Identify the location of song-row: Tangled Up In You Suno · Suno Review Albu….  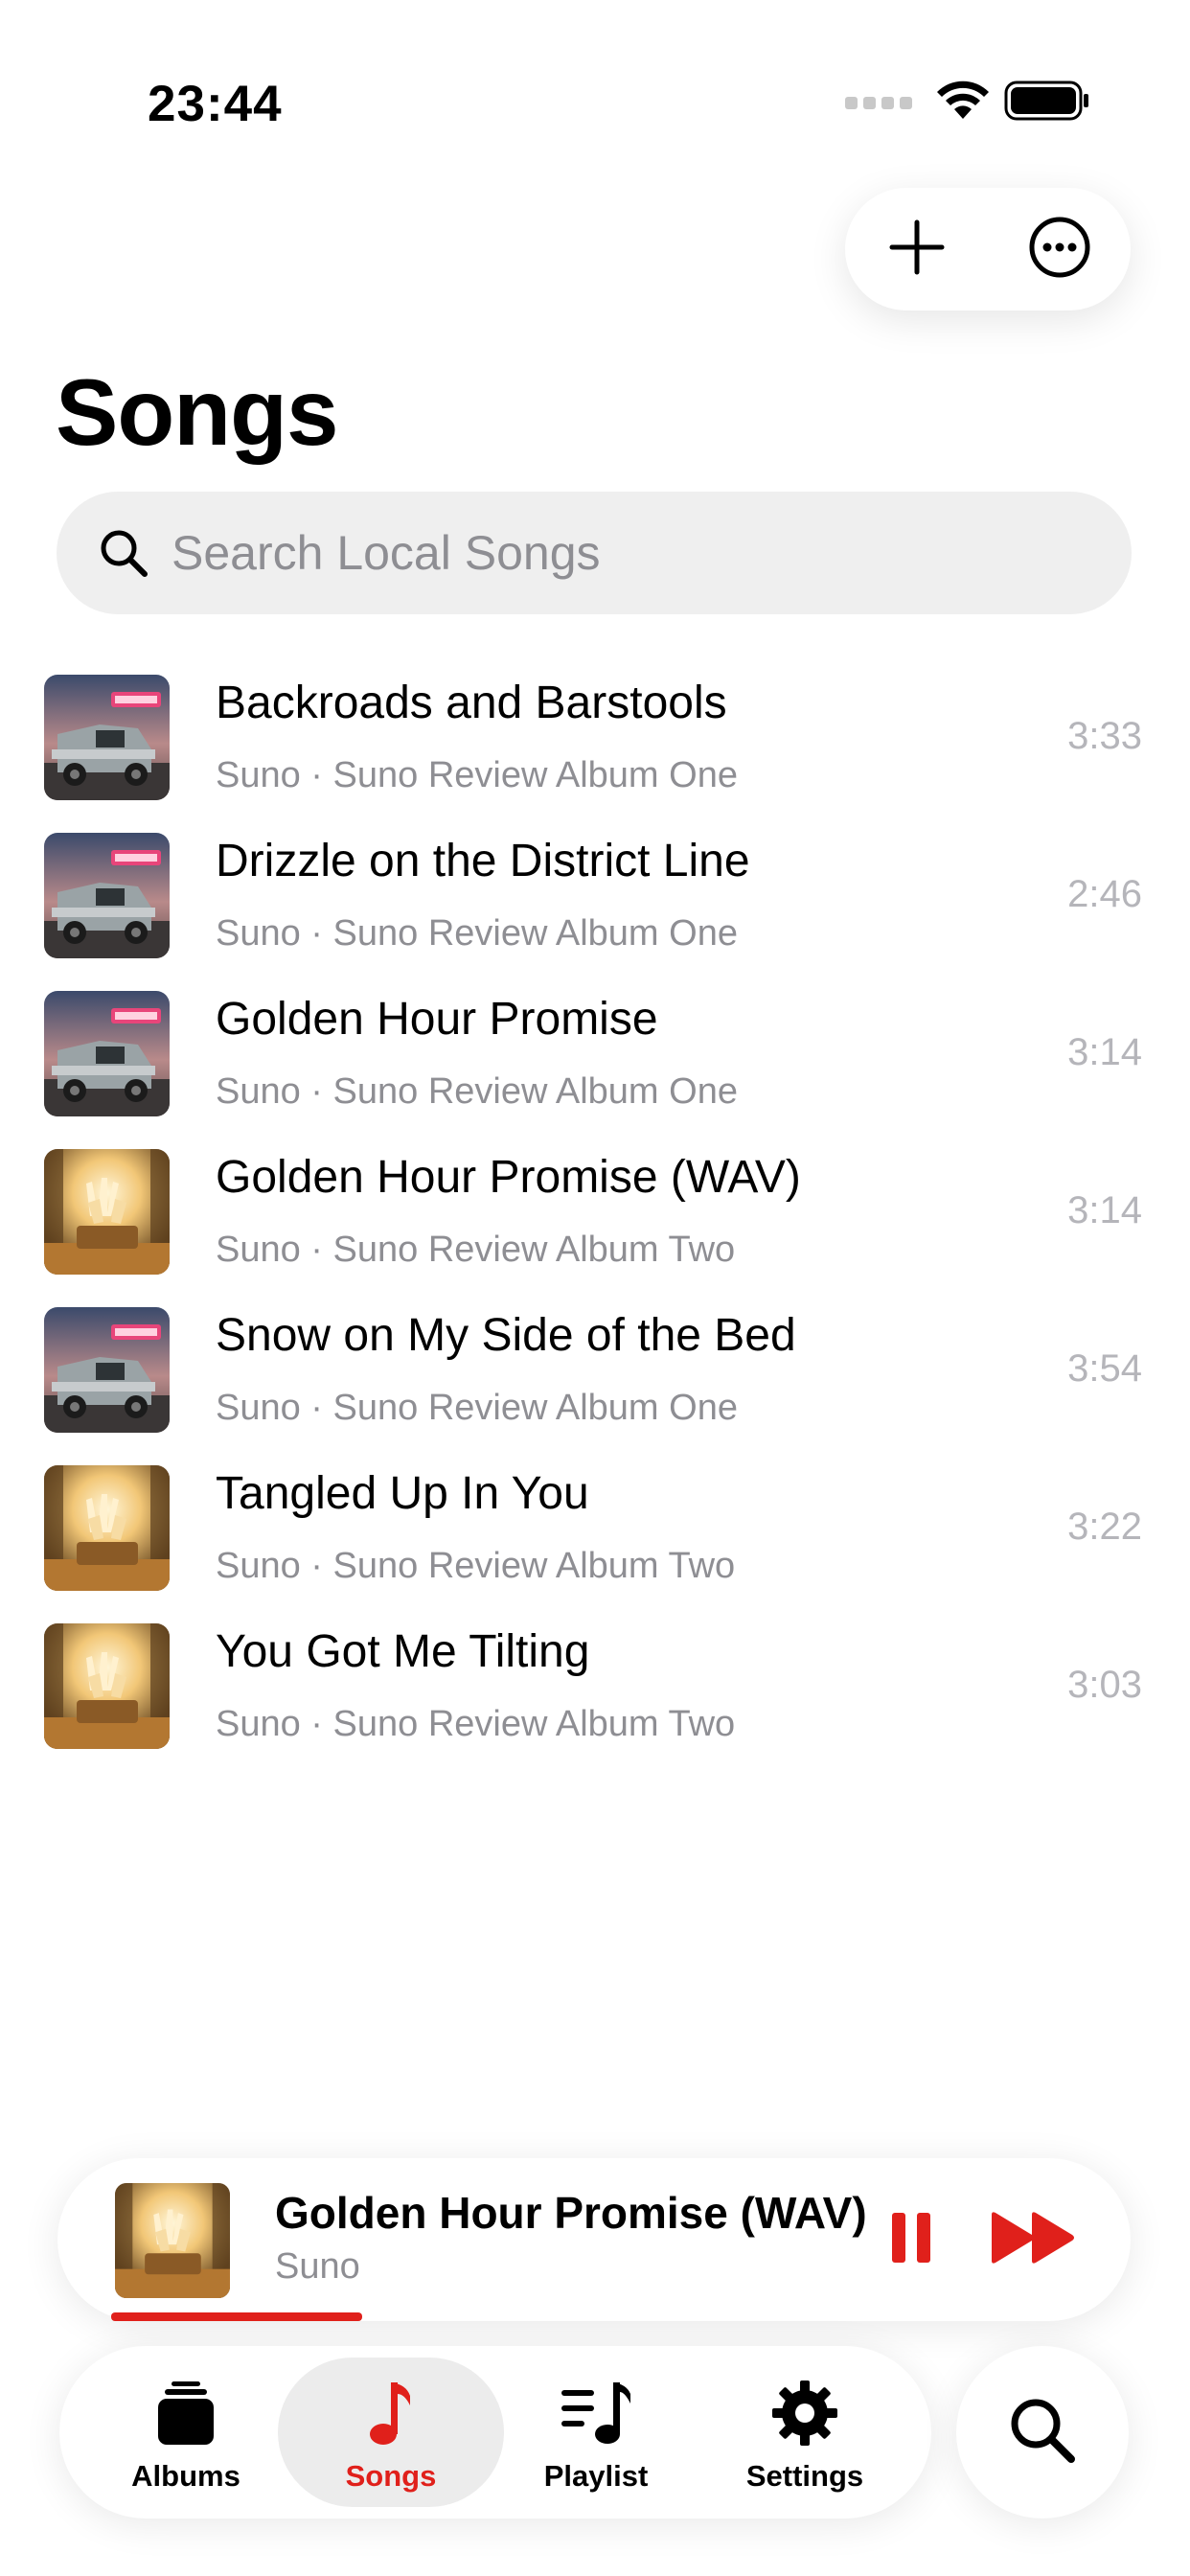
(595, 1540).